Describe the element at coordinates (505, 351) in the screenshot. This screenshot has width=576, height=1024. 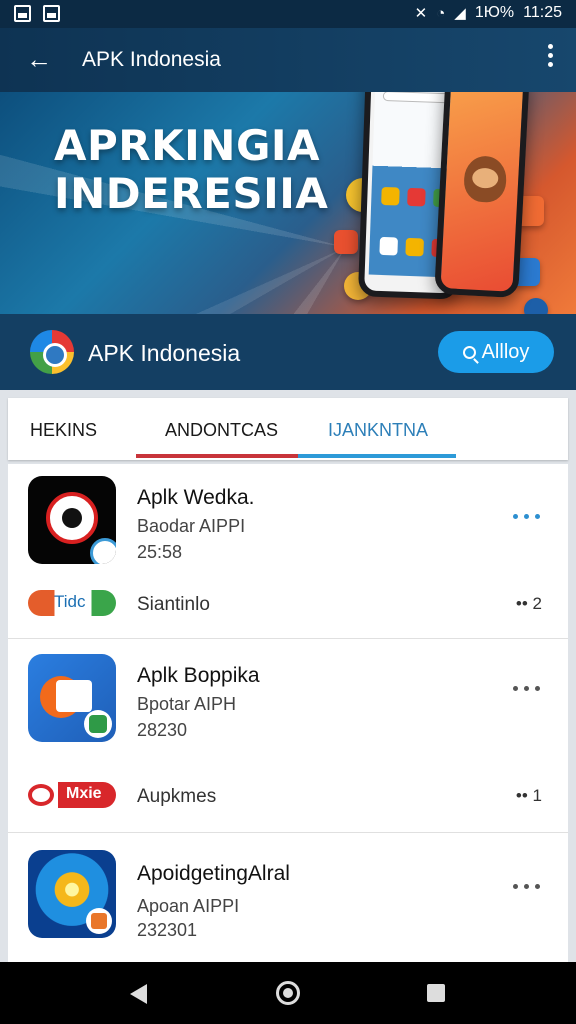
I see `search-button-label: Allloy` at that location.